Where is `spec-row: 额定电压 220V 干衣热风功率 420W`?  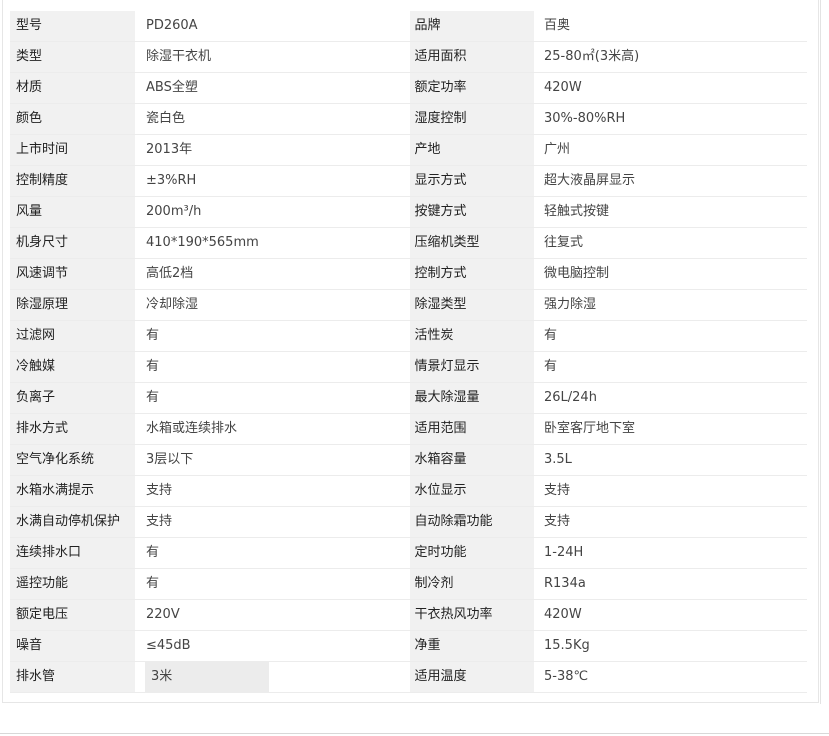
spec-row: 额定电压 220V 干衣热风功率 420W is located at coordinates (408, 615).